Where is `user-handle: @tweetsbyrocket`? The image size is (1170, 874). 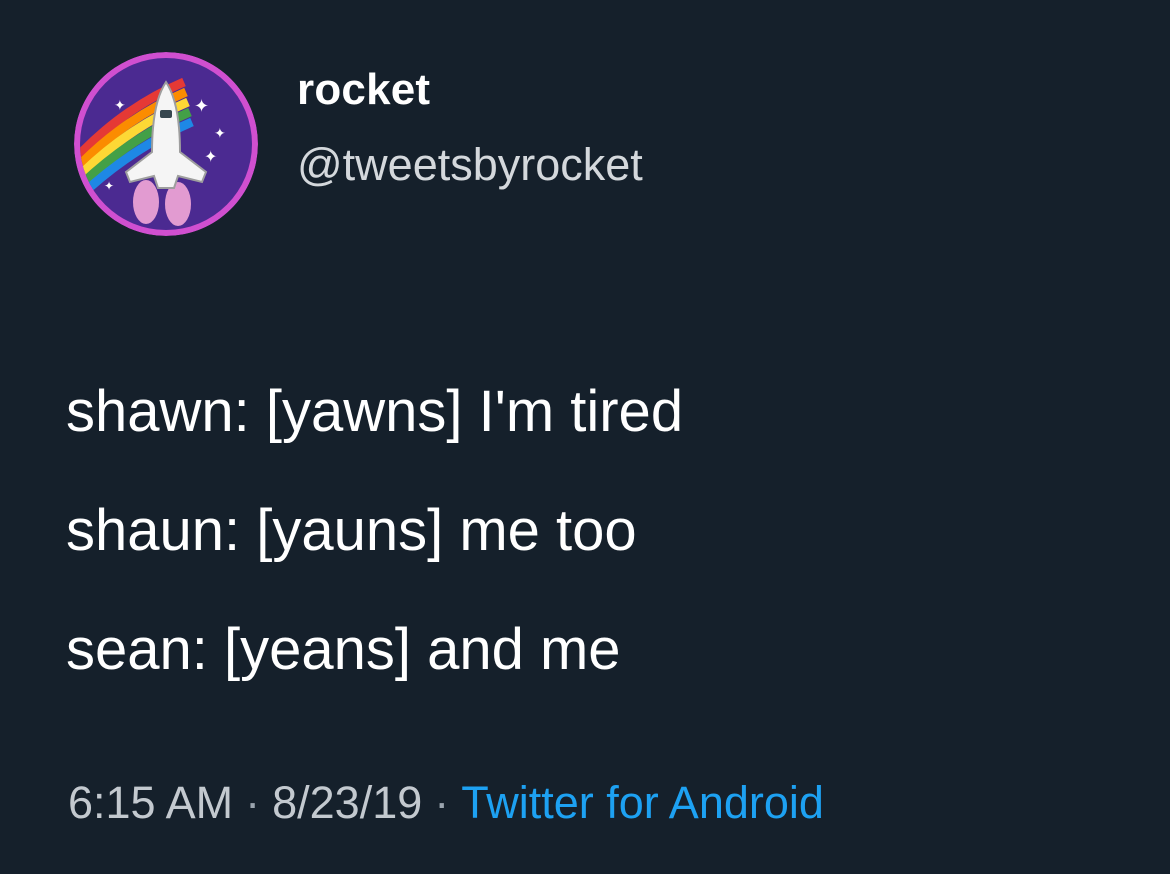
user-handle: @tweetsbyrocket is located at coordinates (470, 164).